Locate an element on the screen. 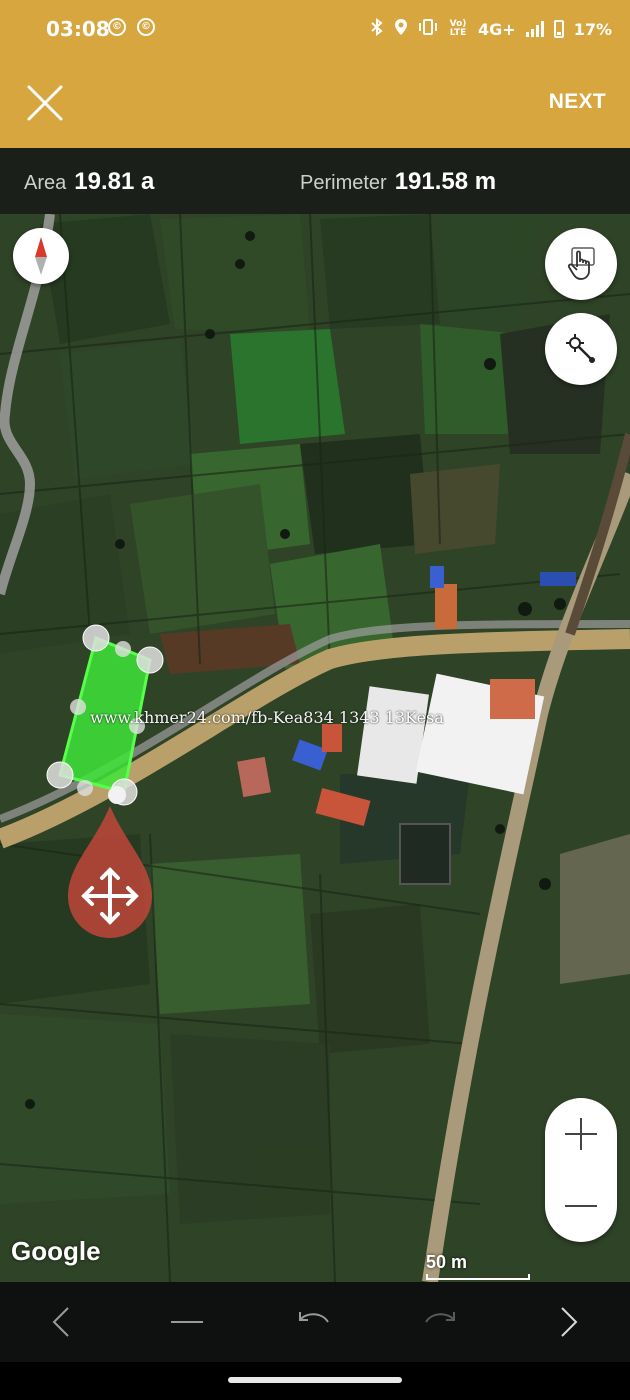 This screenshot has width=630, height=1400. undo-button is located at coordinates (314, 1322).